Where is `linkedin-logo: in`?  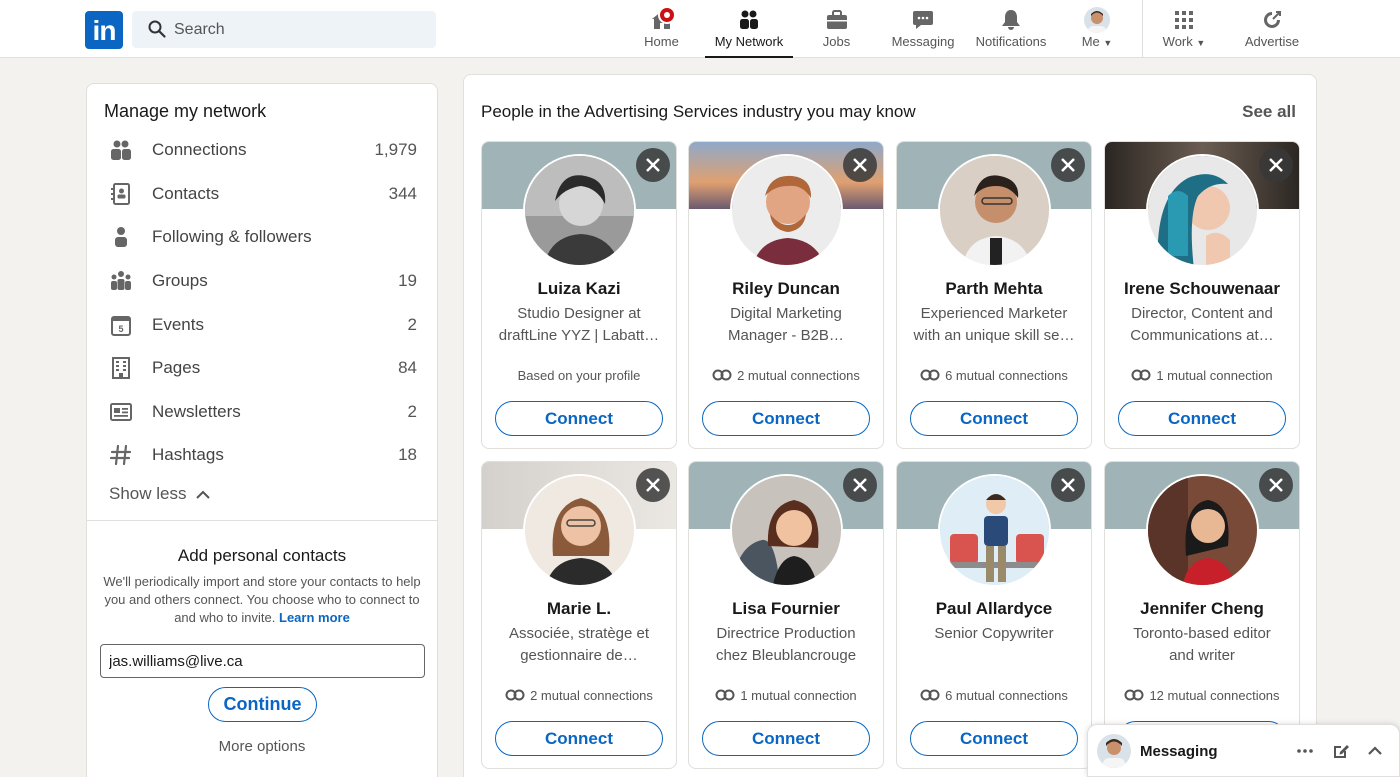 linkedin-logo: in is located at coordinates (104, 30).